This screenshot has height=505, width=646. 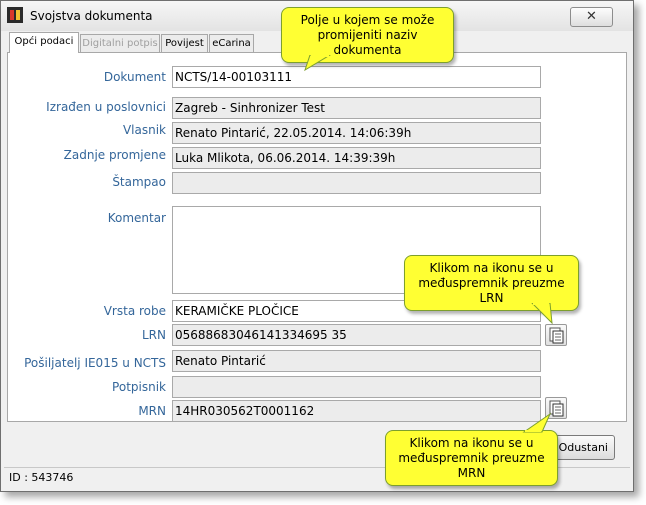 What do you see at coordinates (542, 314) in the screenshot?
I see `callout-lrn-pointer` at bounding box center [542, 314].